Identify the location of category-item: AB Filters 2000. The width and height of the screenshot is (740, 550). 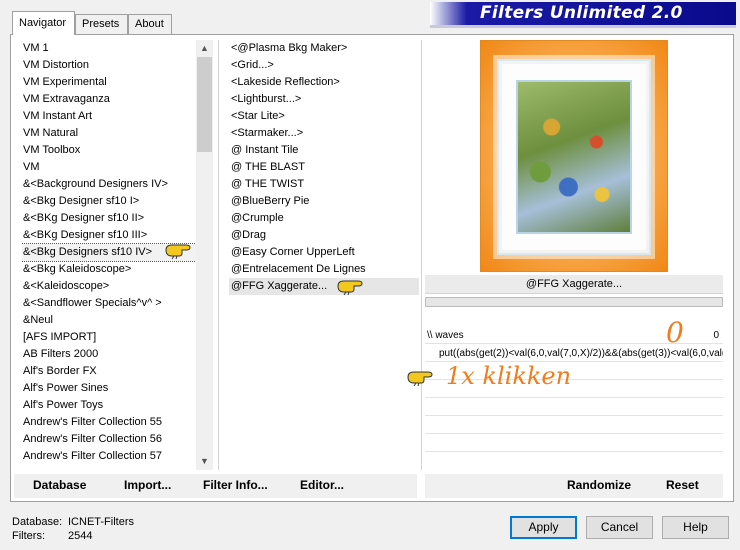
(109, 354).